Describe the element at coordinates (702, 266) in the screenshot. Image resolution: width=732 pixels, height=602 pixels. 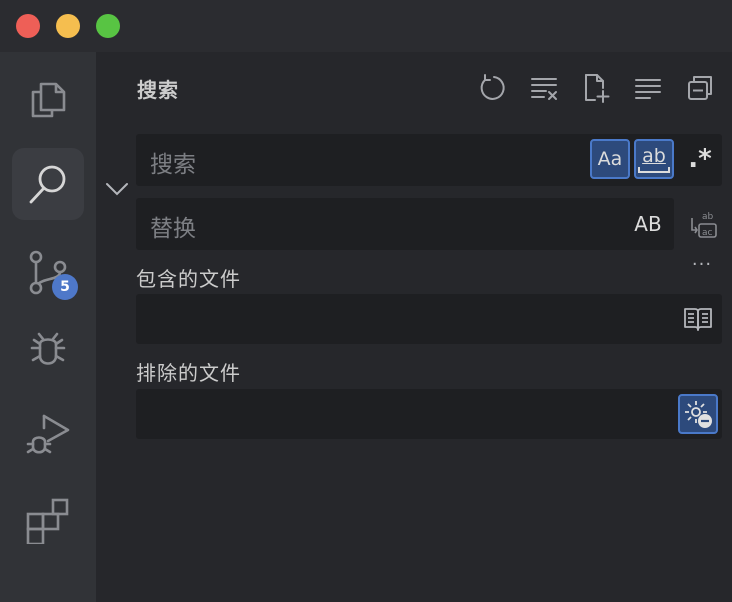
I see `toggle-search-details-button: ···` at that location.